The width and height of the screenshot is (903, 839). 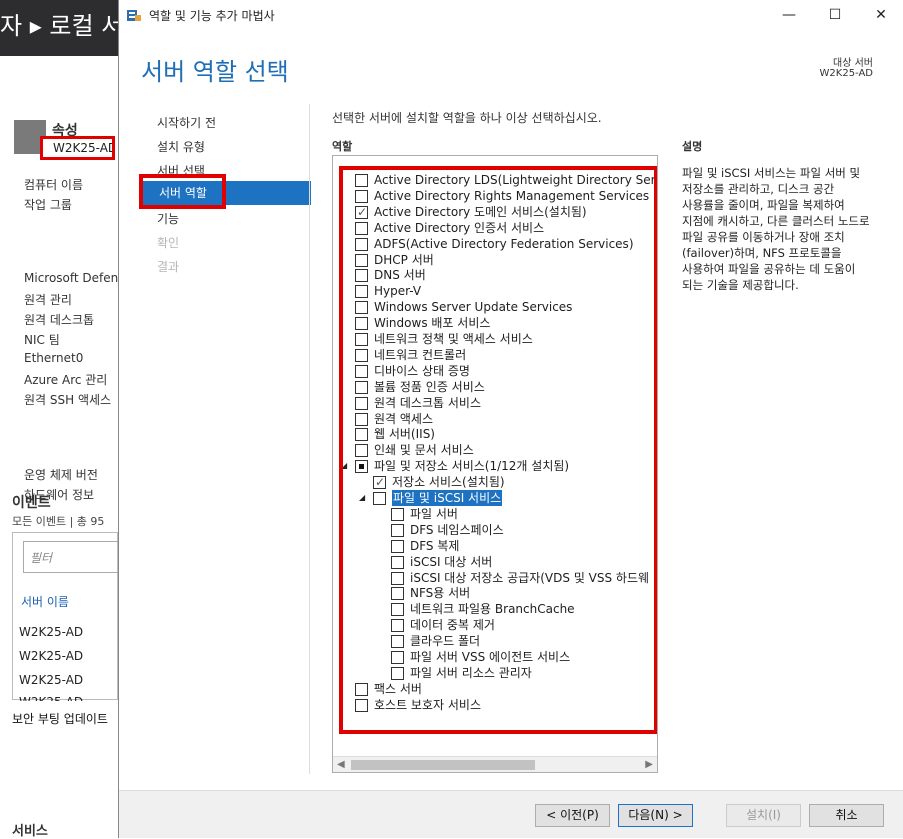 I want to click on nav-installation-type: 설치 유형, so click(x=181, y=146).